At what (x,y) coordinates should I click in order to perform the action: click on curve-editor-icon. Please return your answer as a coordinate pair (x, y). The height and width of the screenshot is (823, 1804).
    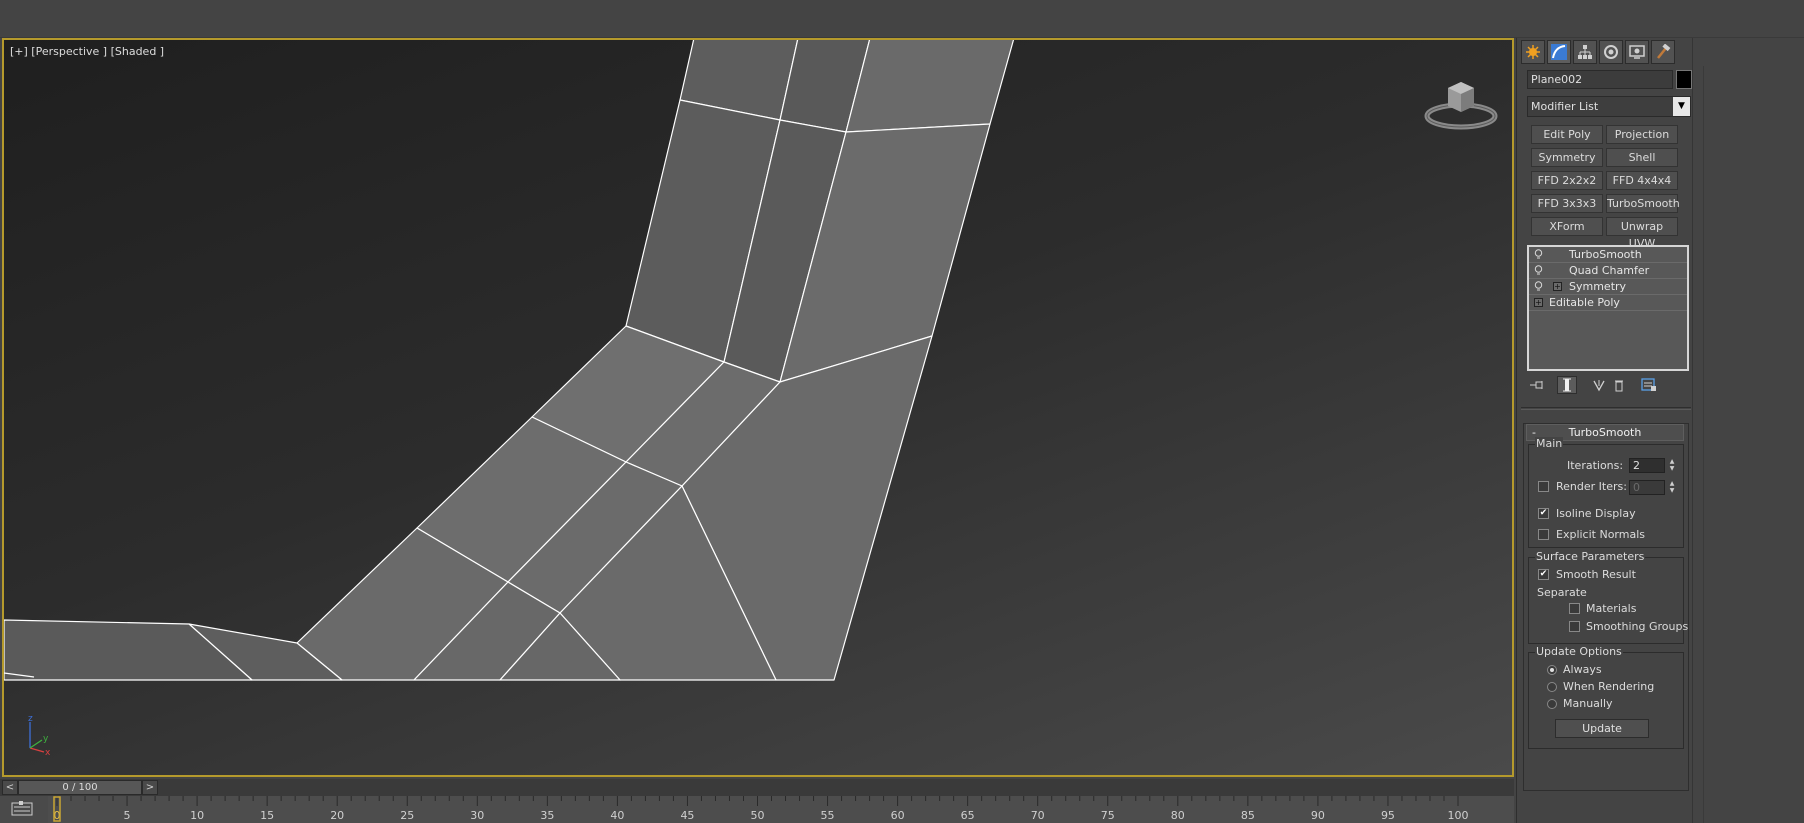
    Looking at the image, I should click on (23, 809).